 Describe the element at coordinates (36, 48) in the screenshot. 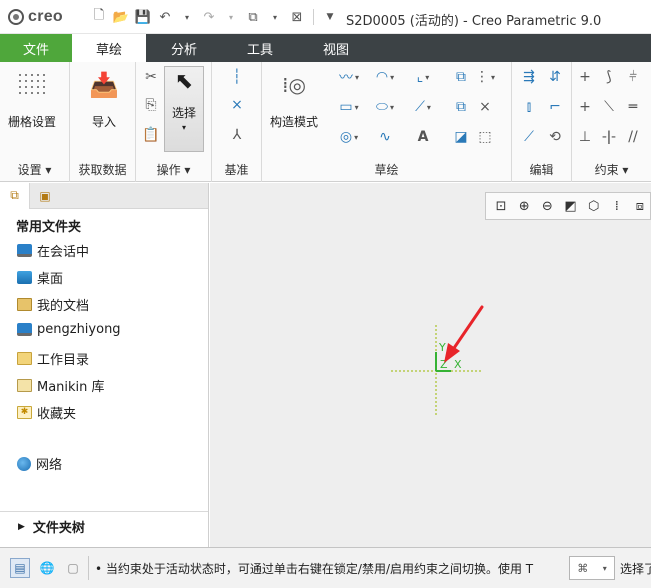

I see `tab-file: 文件` at that location.